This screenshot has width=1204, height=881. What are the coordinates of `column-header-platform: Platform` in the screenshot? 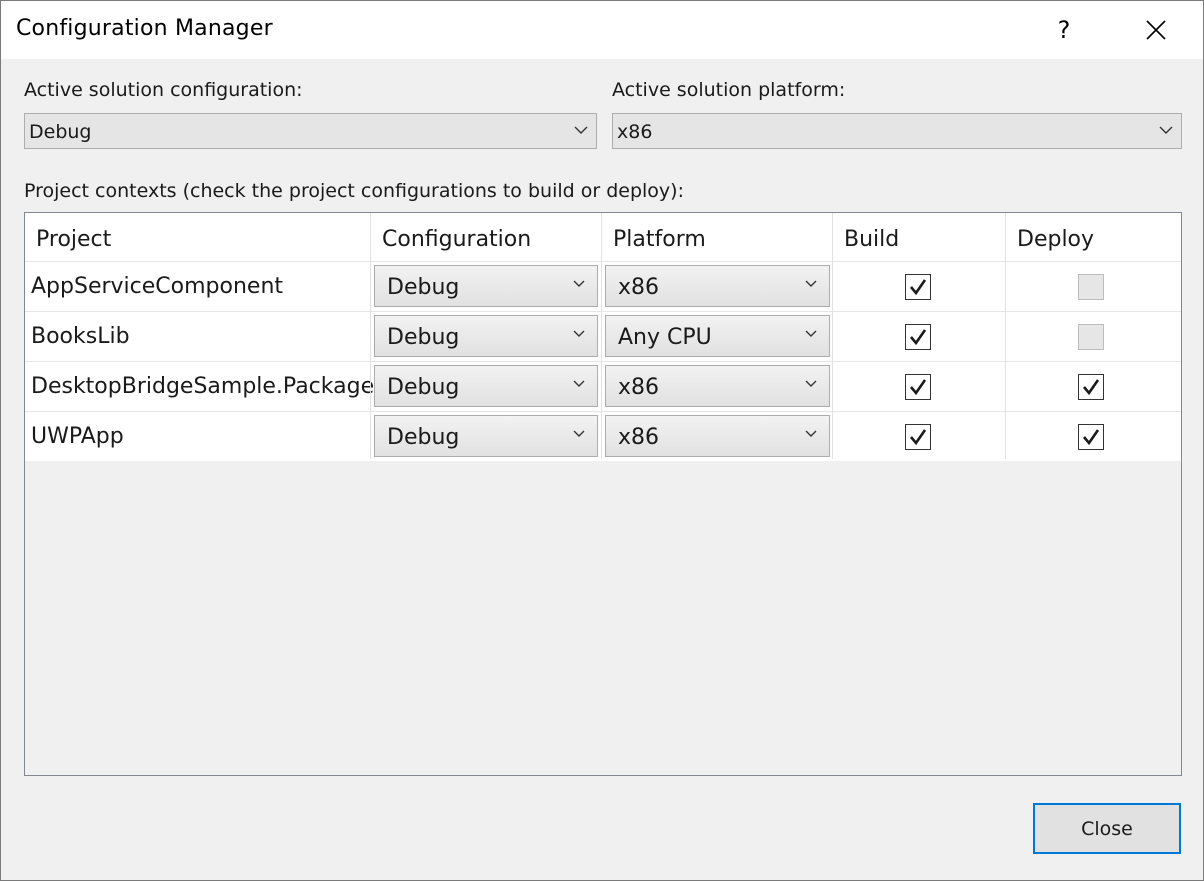 It's located at (659, 239).